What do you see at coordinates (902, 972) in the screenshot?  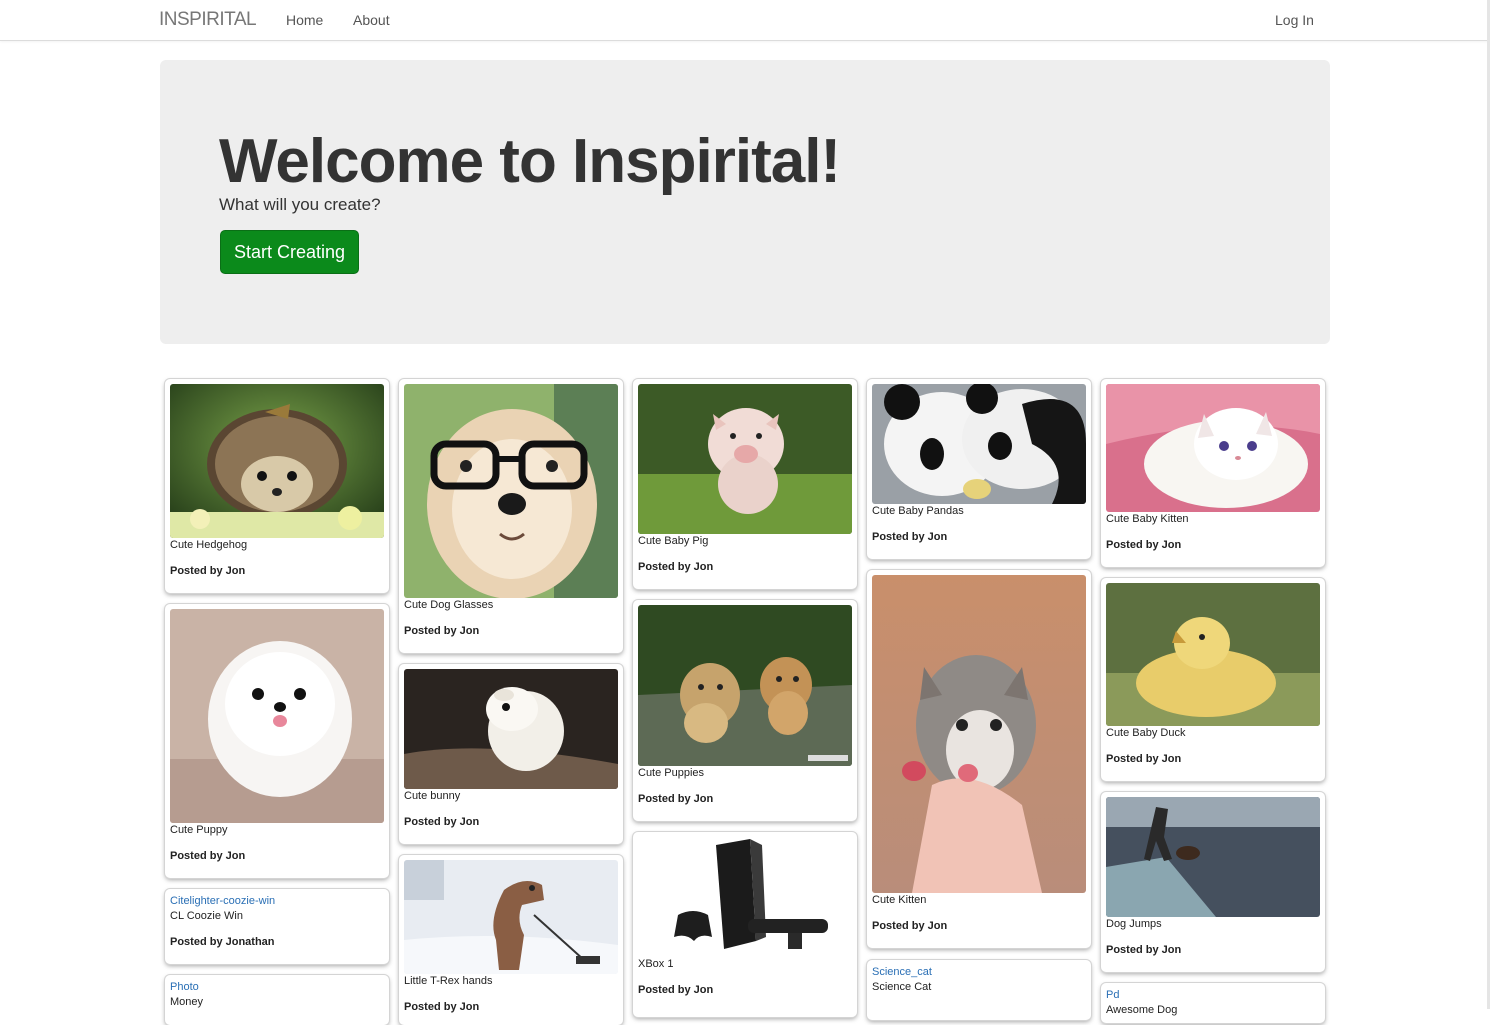 I see `pin-link: Science_cat` at bounding box center [902, 972].